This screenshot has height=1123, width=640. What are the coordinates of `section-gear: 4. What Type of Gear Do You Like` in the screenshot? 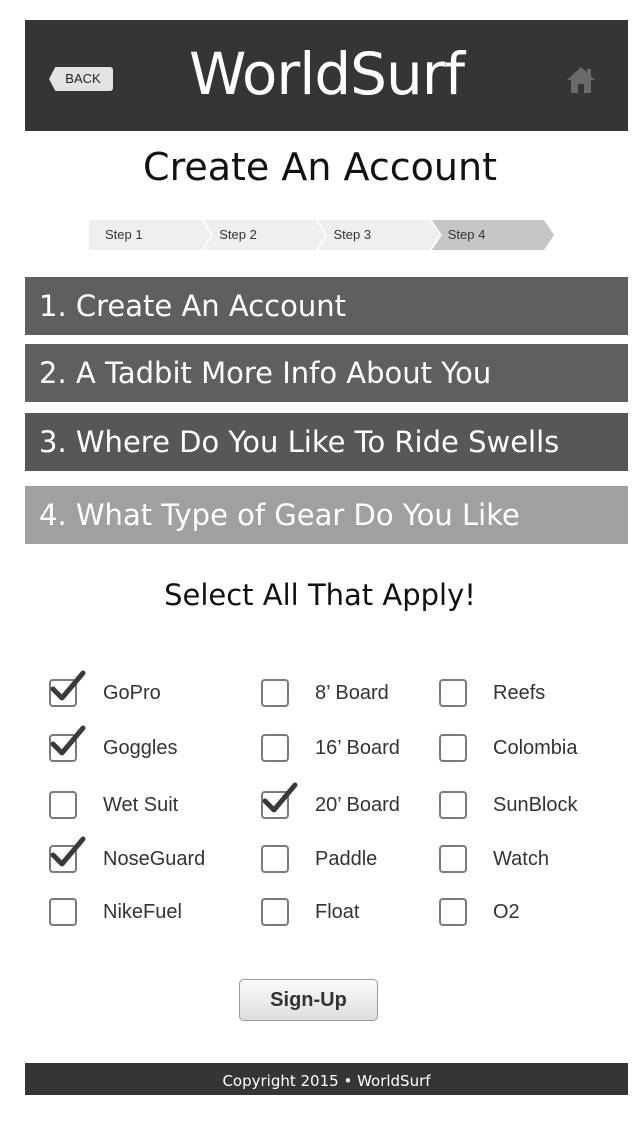 It's located at (326, 515).